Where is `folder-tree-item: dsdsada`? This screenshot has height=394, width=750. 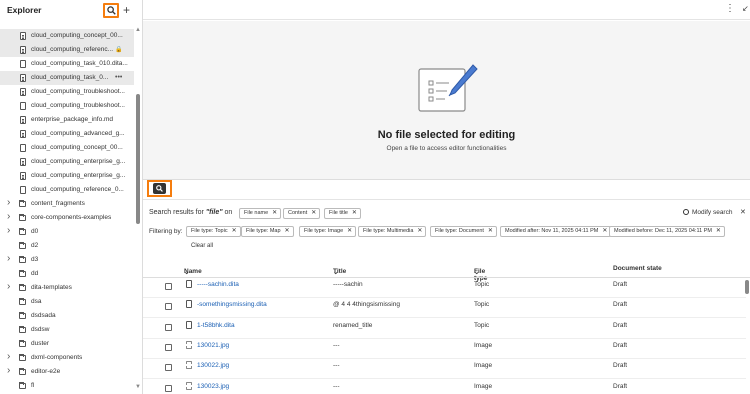 folder-tree-item: dsdsada is located at coordinates (67, 316).